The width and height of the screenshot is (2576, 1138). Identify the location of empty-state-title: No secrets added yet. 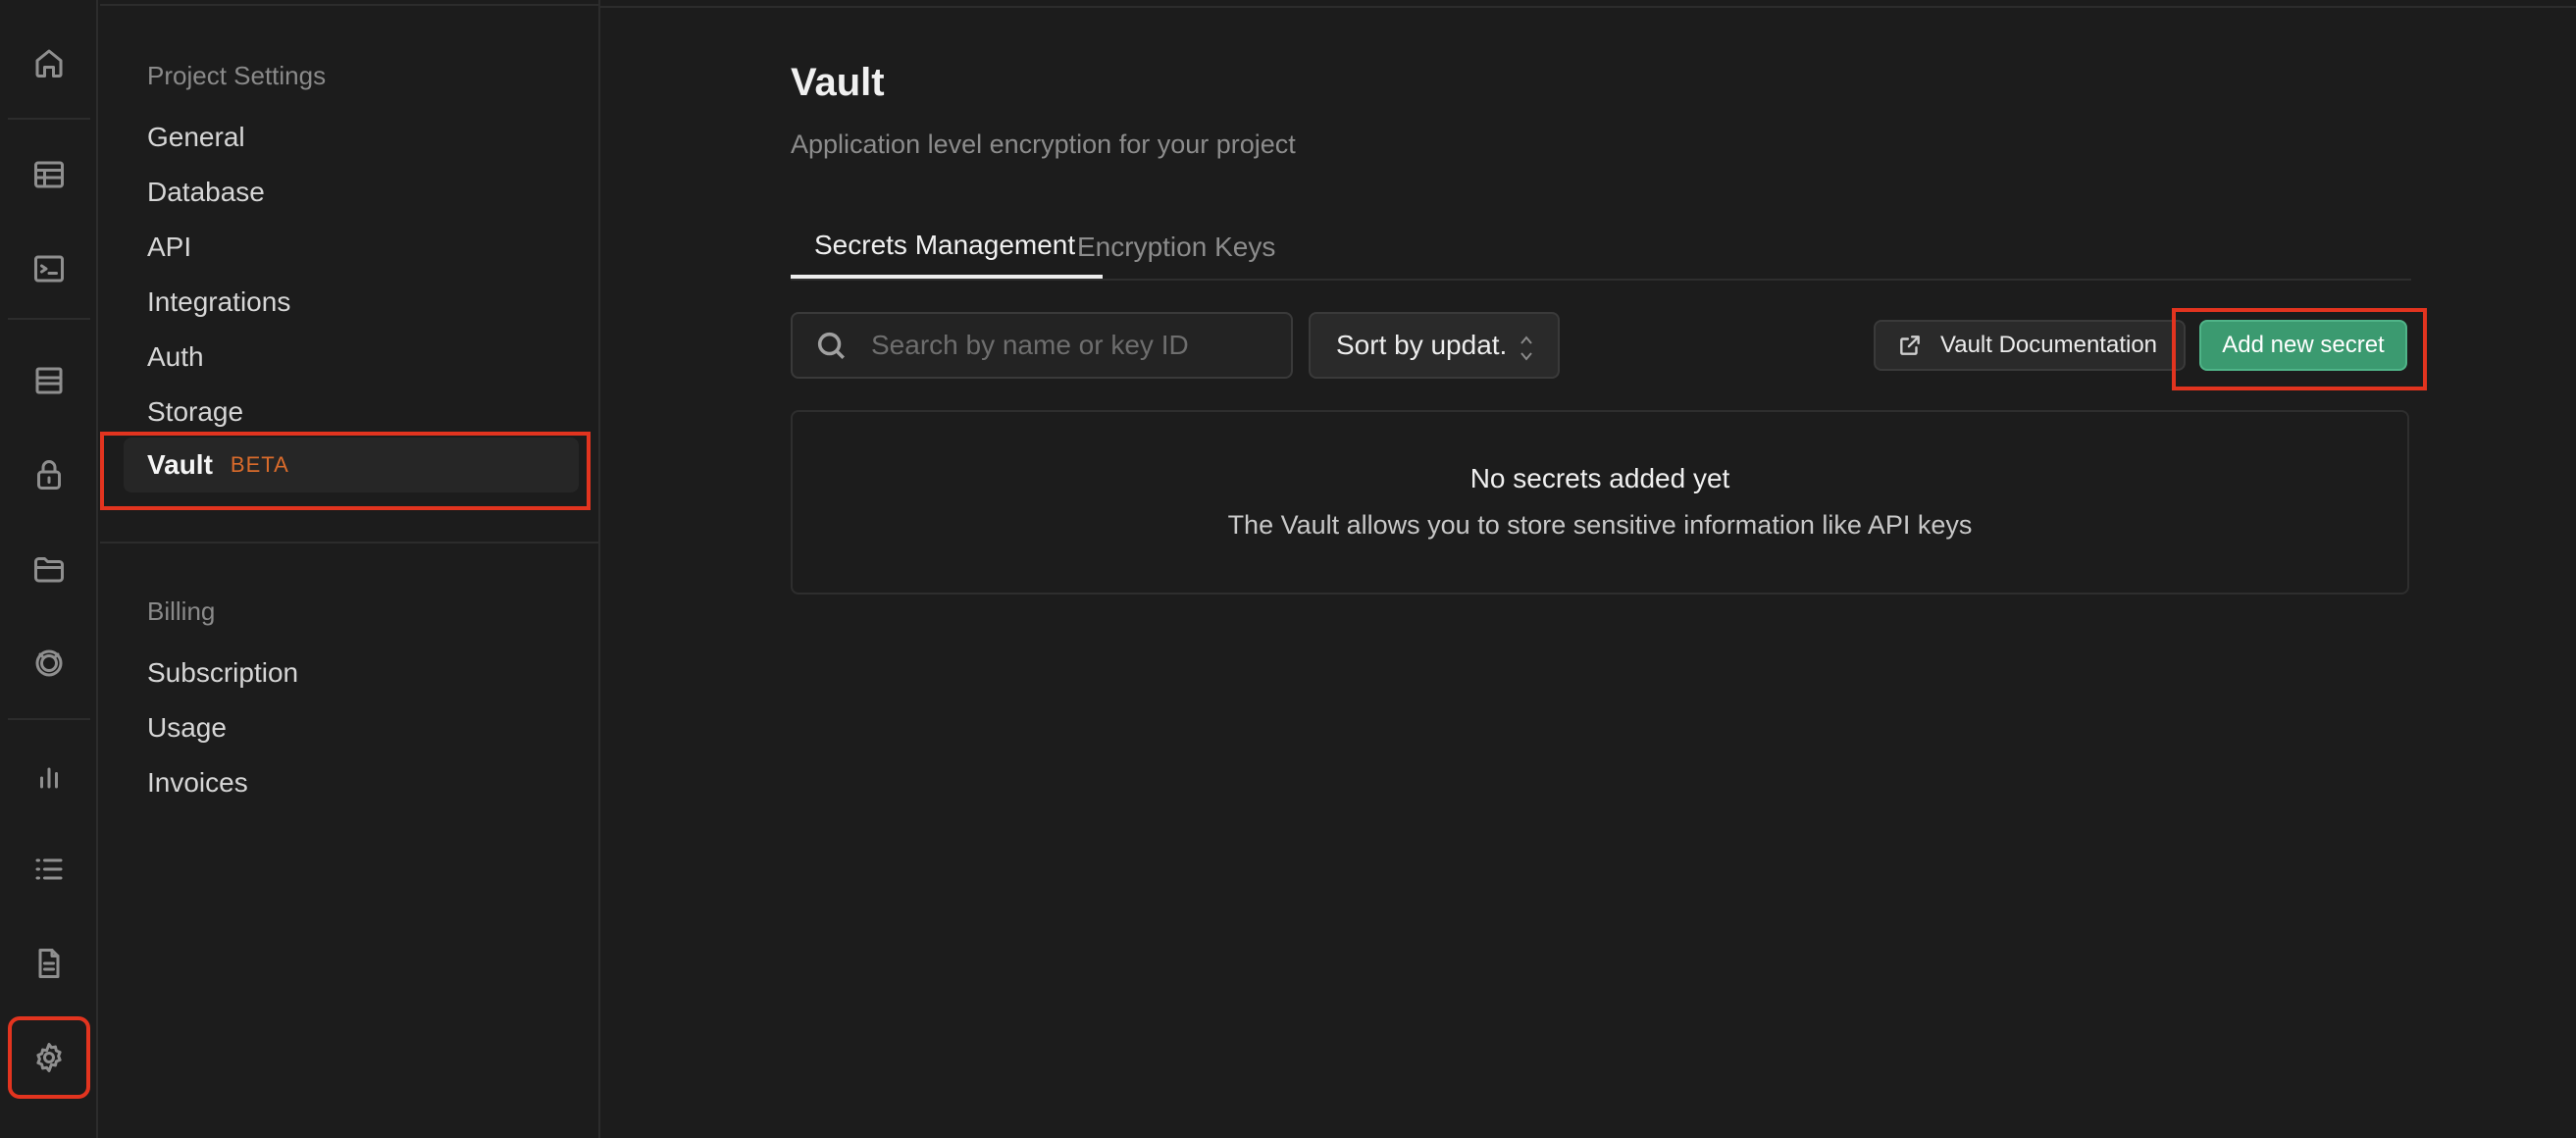
(1599, 478).